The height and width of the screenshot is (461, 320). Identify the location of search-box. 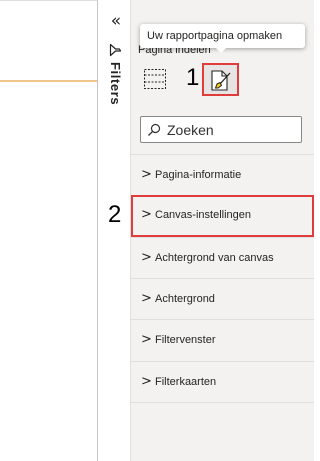
(221, 129).